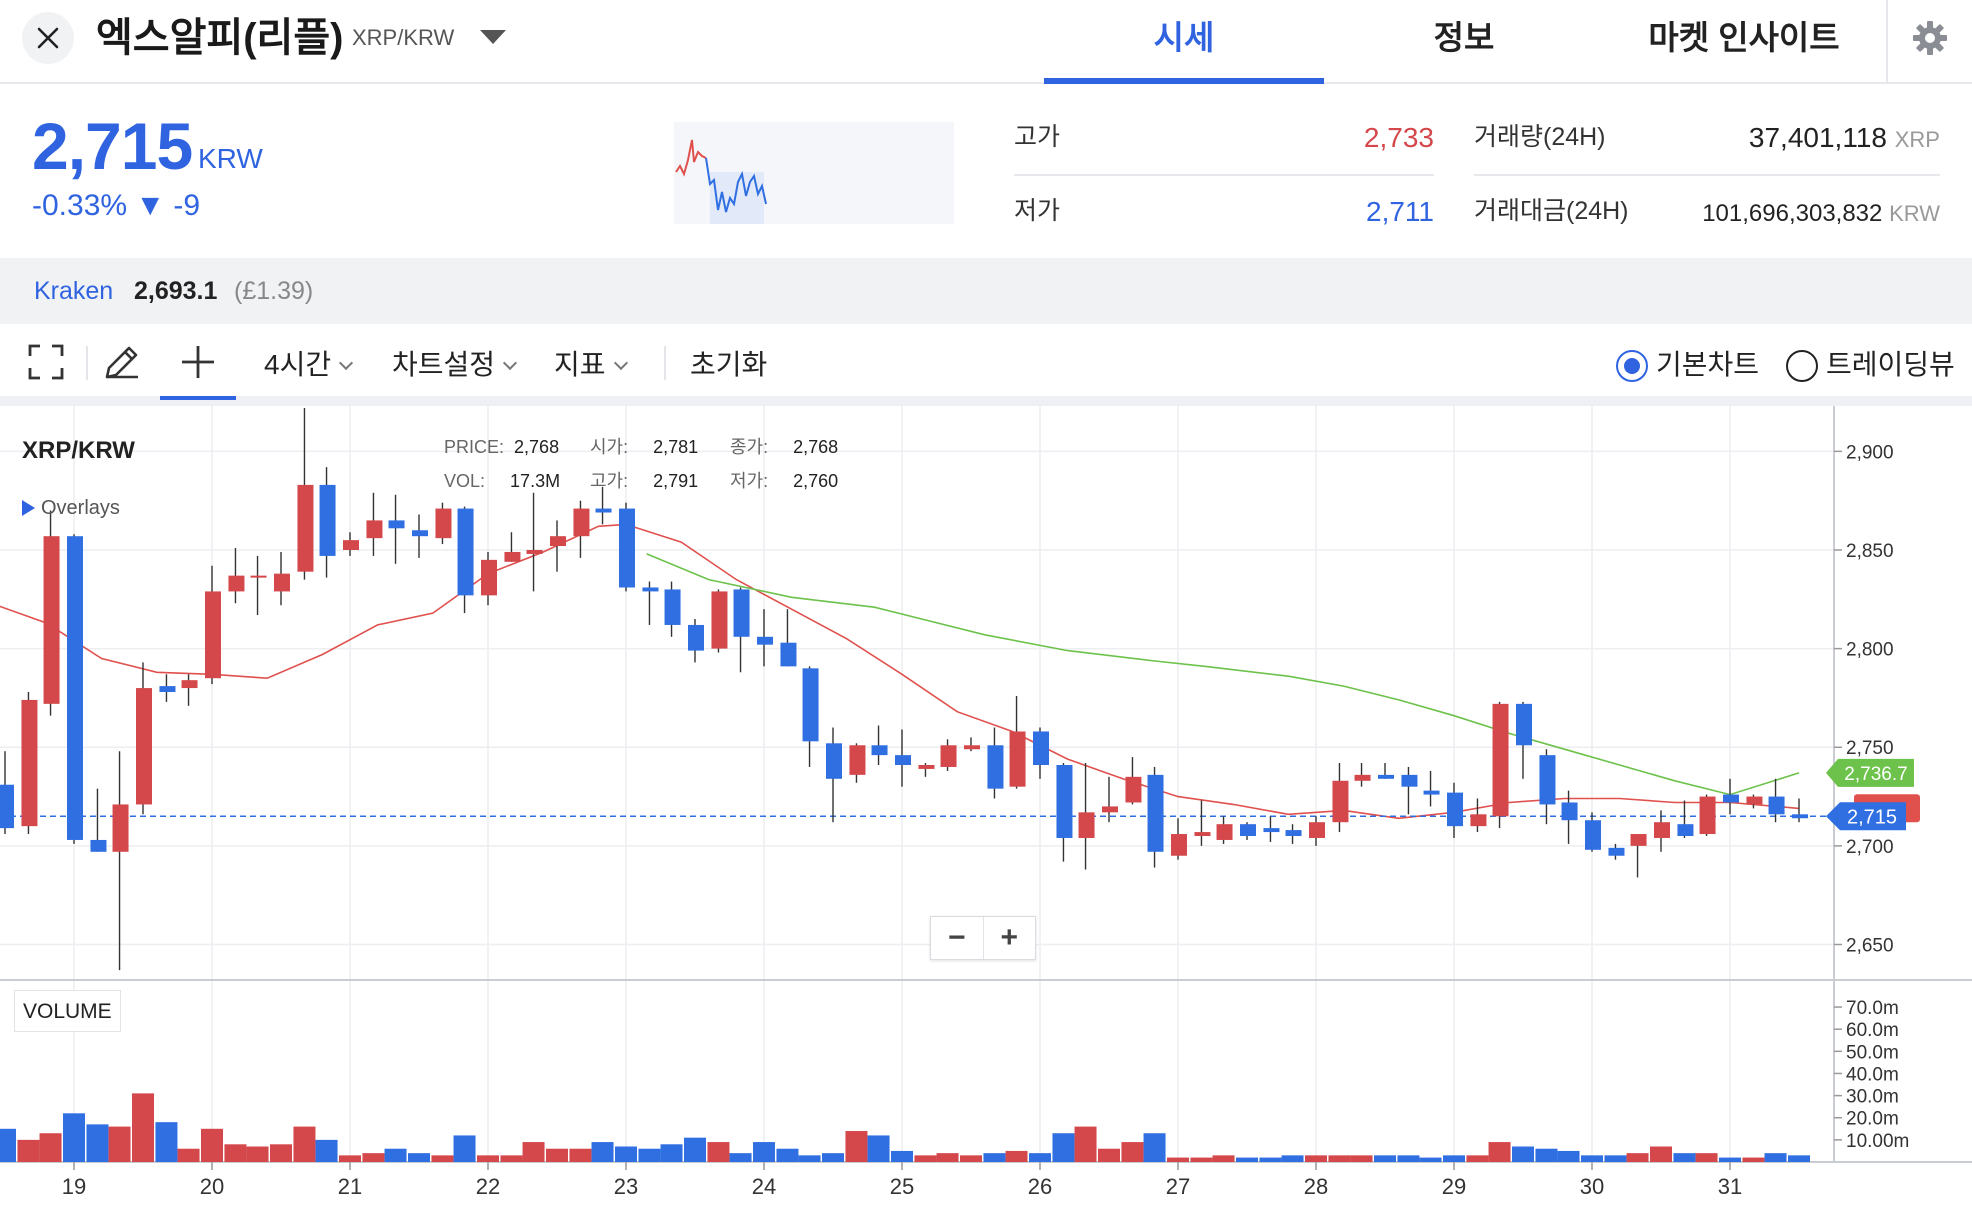  I want to click on x-tick-label: 24, so click(764, 1186).